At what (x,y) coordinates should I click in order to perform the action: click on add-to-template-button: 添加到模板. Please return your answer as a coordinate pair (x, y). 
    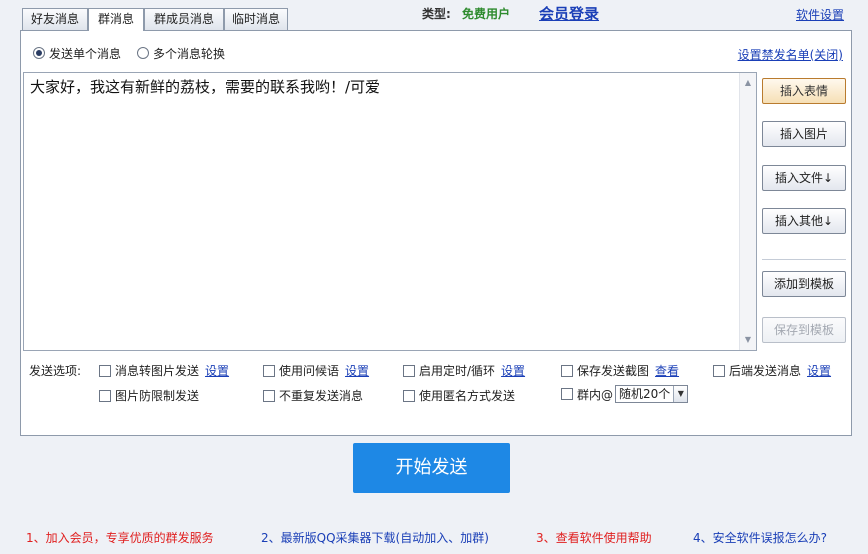
    Looking at the image, I should click on (804, 284).